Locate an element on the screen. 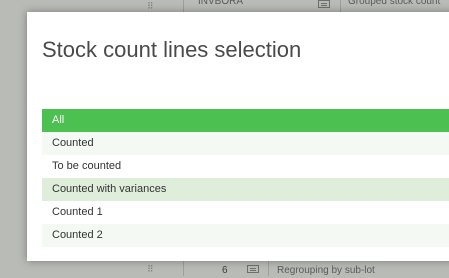 Image resolution: width=449 pixels, height=278 pixels. background-table-row: ⠿ 6 Regrouping by sub-lot is located at coordinates (224, 268).